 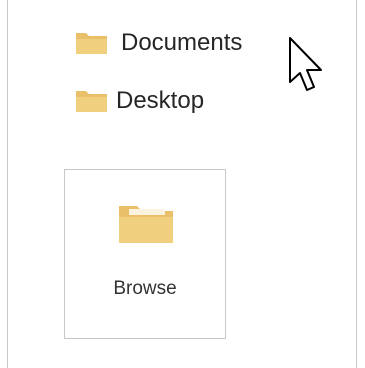 I want to click on browse-label: Browse, so click(x=145, y=288).